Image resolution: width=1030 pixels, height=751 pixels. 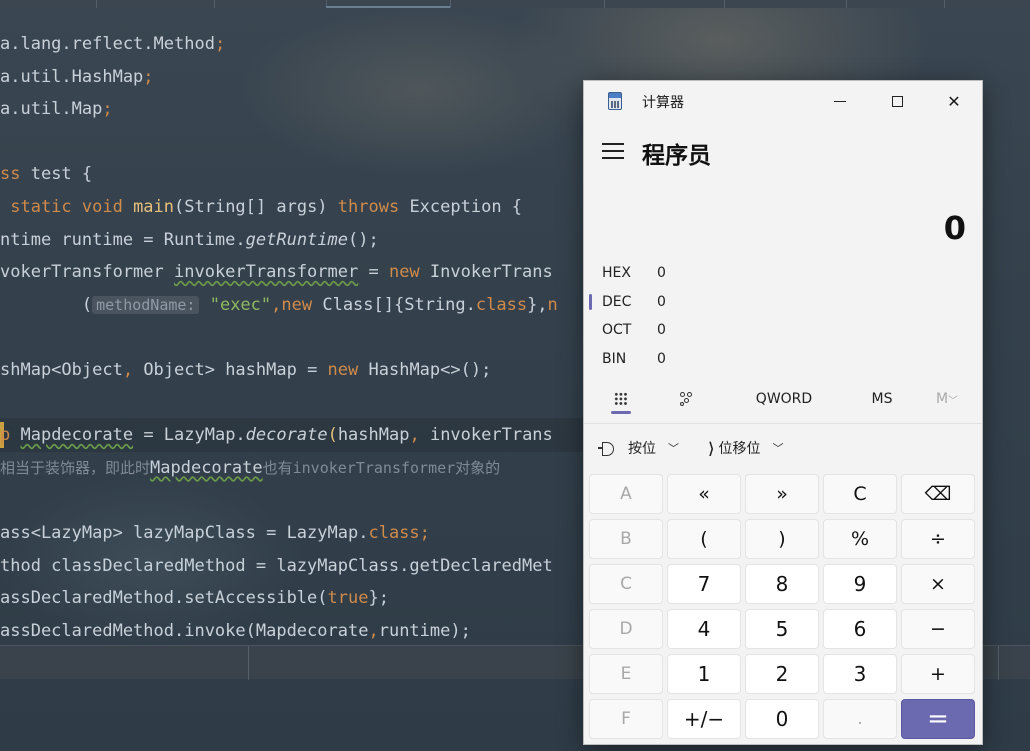 I want to click on bitshift-label: 位移位, so click(x=739, y=449).